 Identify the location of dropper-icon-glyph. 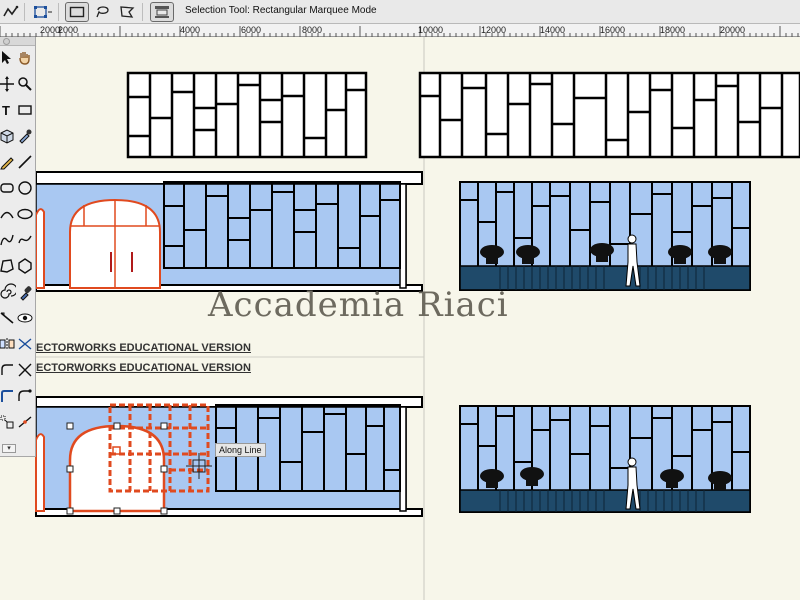
(26, 293).